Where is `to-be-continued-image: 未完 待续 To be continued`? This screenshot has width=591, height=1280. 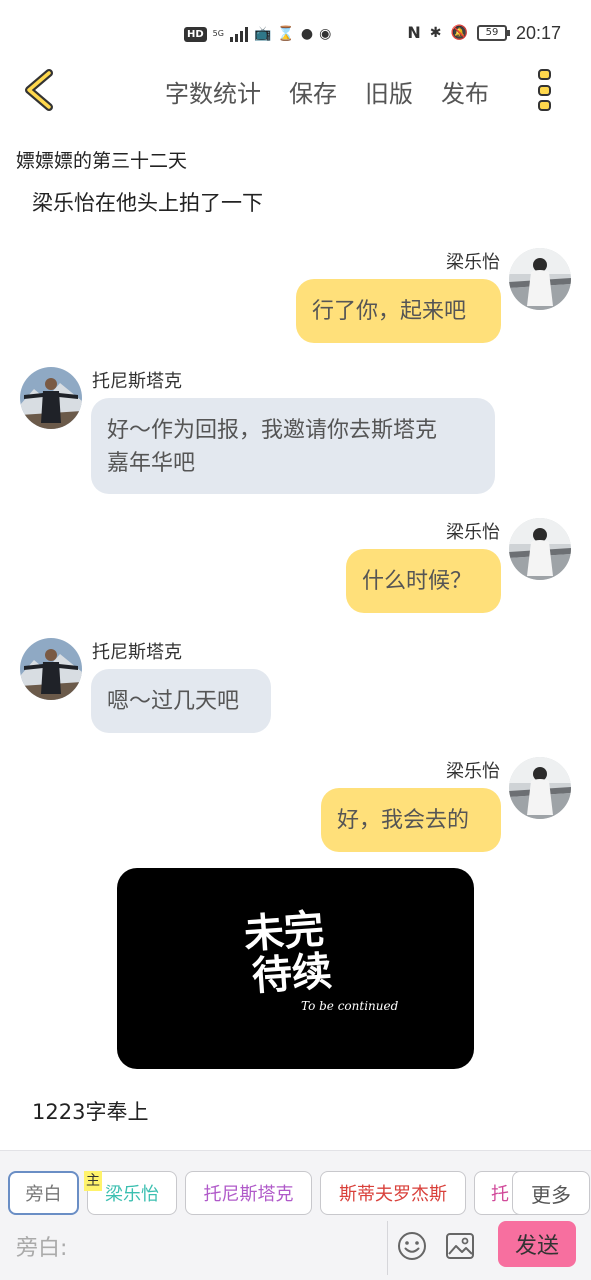 to-be-continued-image: 未完 待续 To be continued is located at coordinates (295, 968).